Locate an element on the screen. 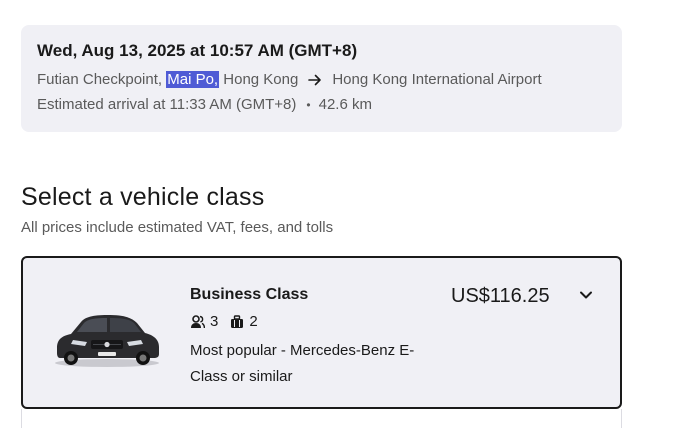 The height and width of the screenshot is (428, 690). vehicle-class-name: Business Class is located at coordinates (249, 294).